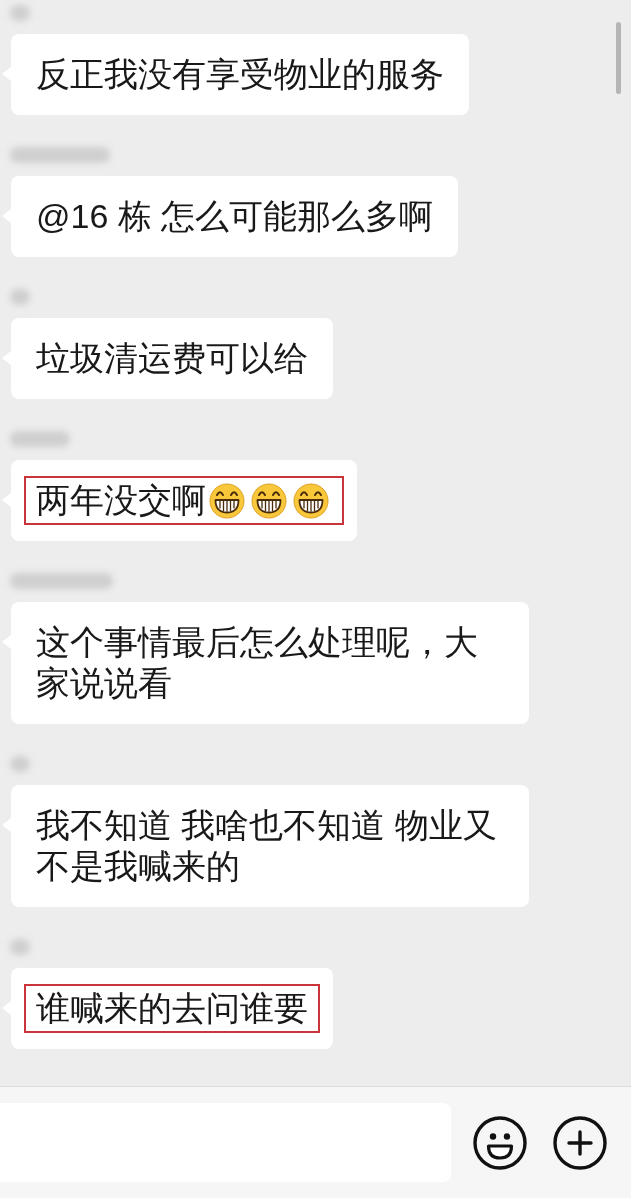 Image resolution: width=631 pixels, height=1198 pixels. I want to click on plus-icon, so click(580, 1142).